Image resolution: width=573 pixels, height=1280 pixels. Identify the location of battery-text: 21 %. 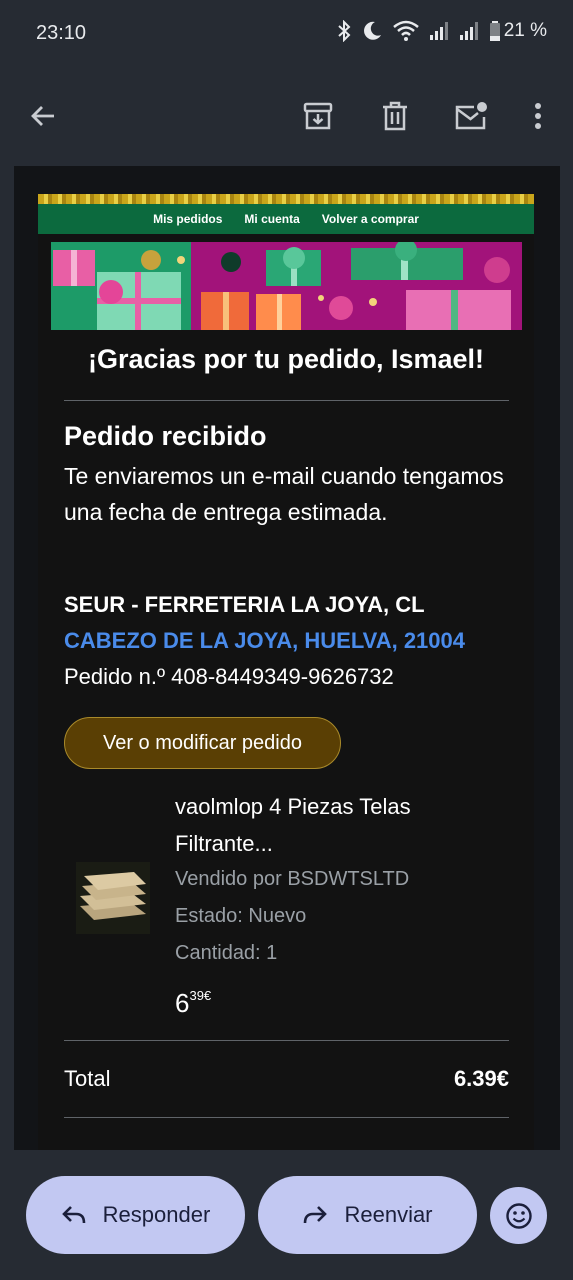
(525, 30).